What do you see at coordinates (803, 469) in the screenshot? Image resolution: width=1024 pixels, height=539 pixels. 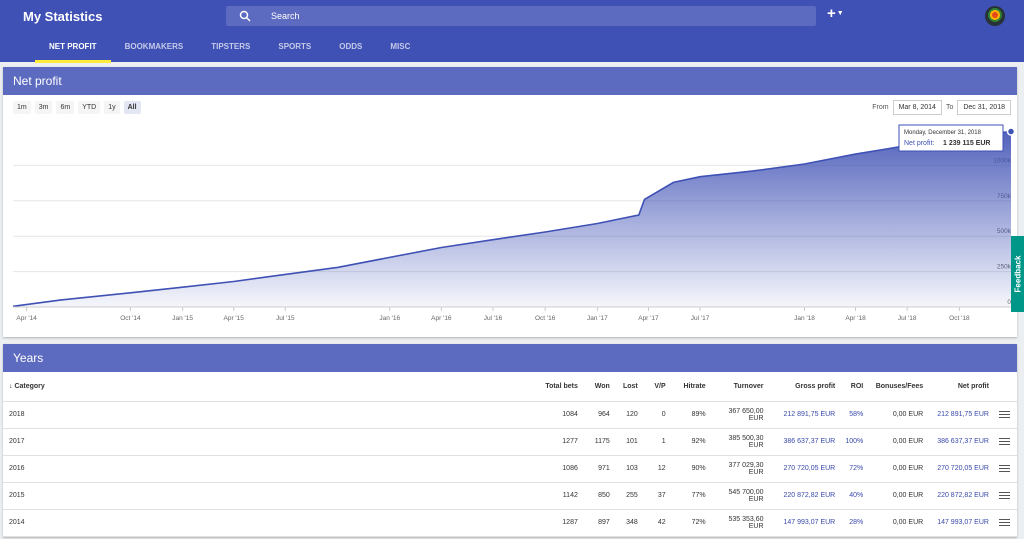 I see `cell-gross-profit: 270 720,05 EUR` at bounding box center [803, 469].